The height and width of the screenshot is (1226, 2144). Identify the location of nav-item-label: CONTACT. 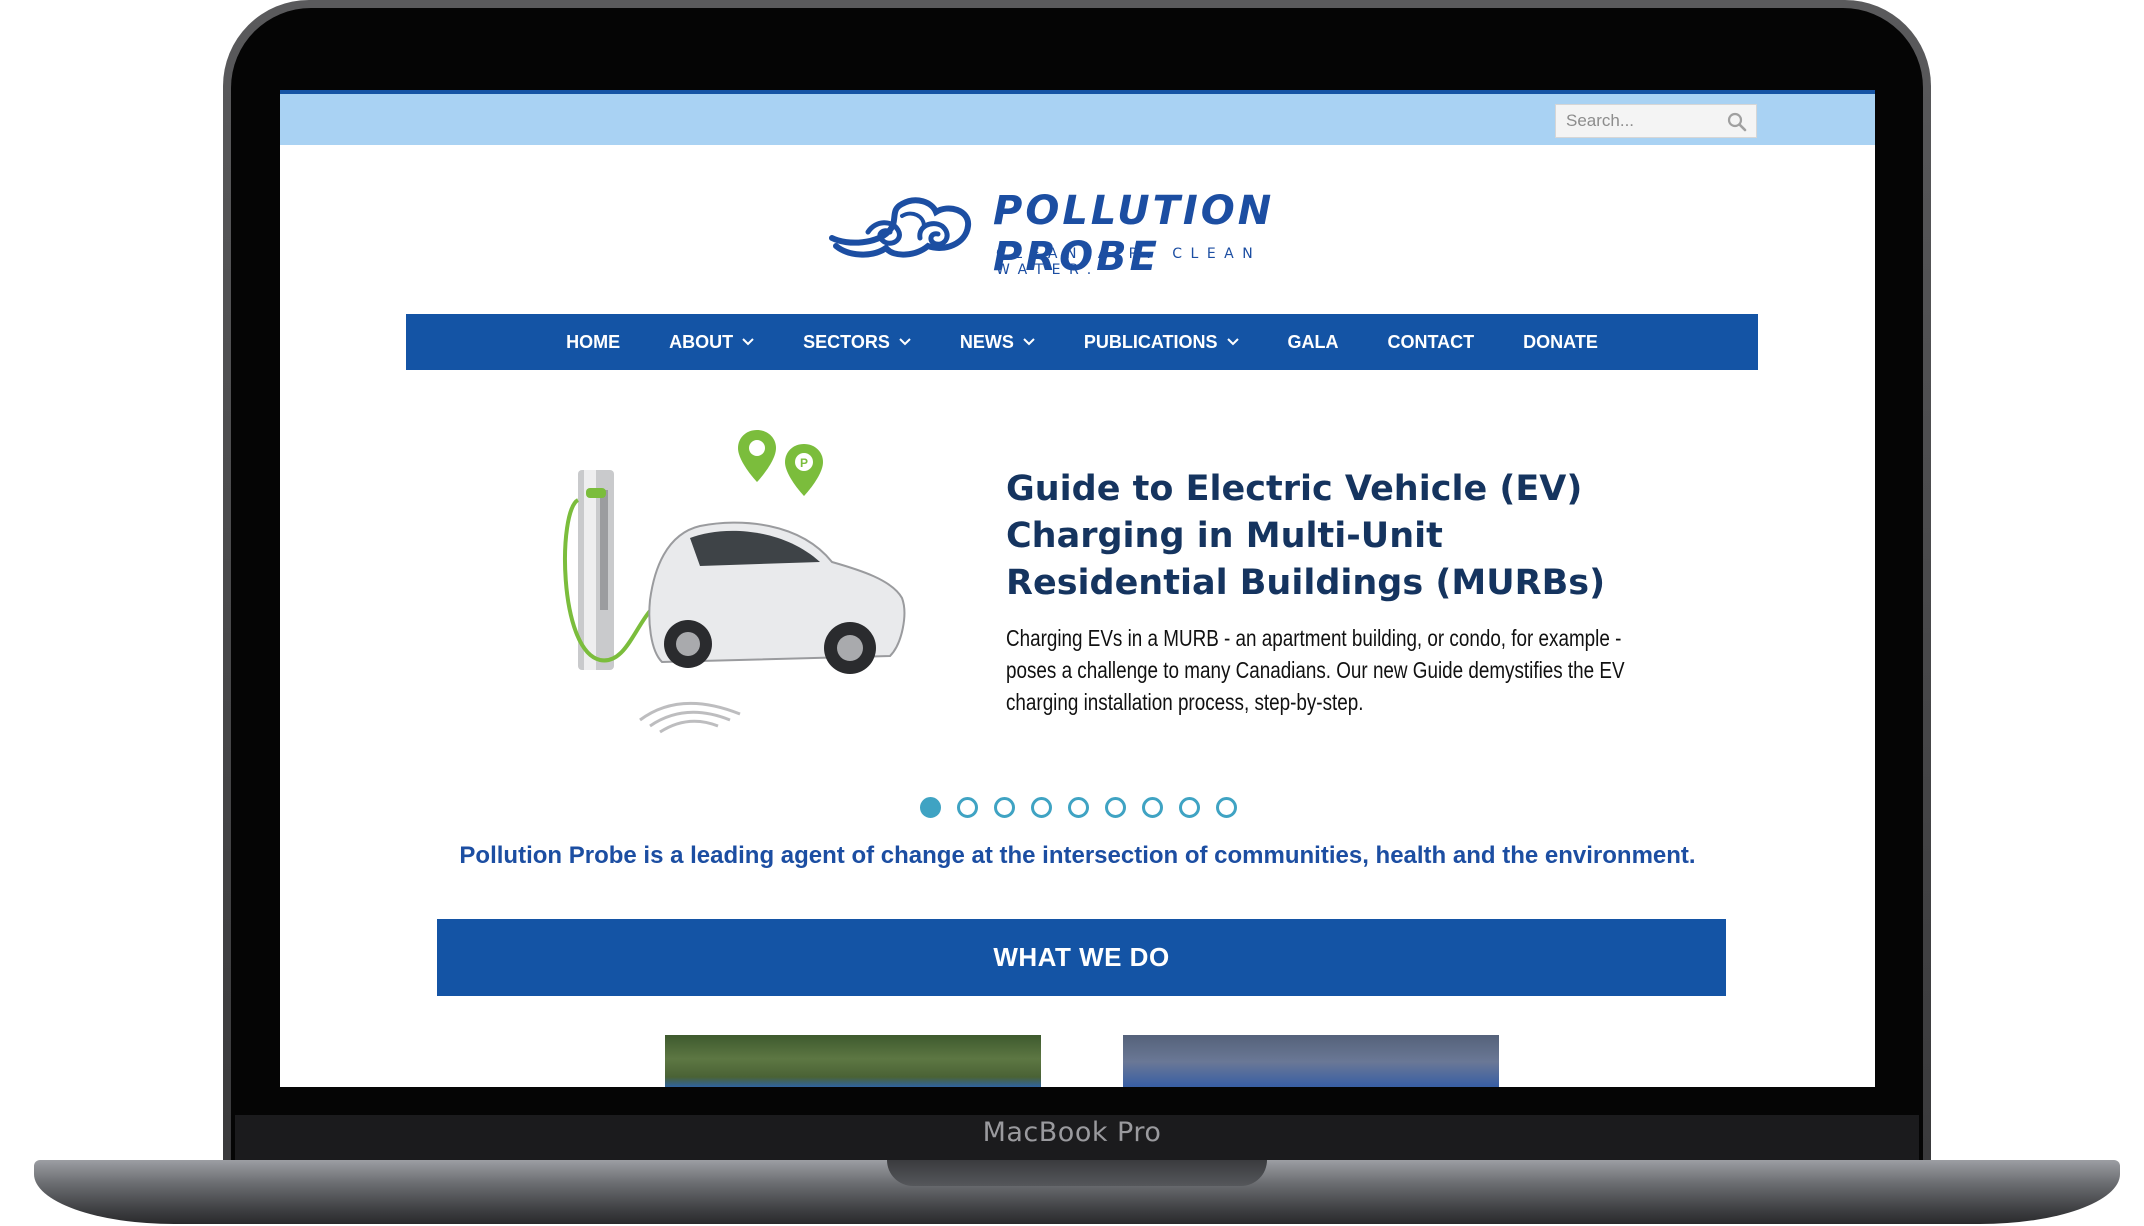
(1431, 341).